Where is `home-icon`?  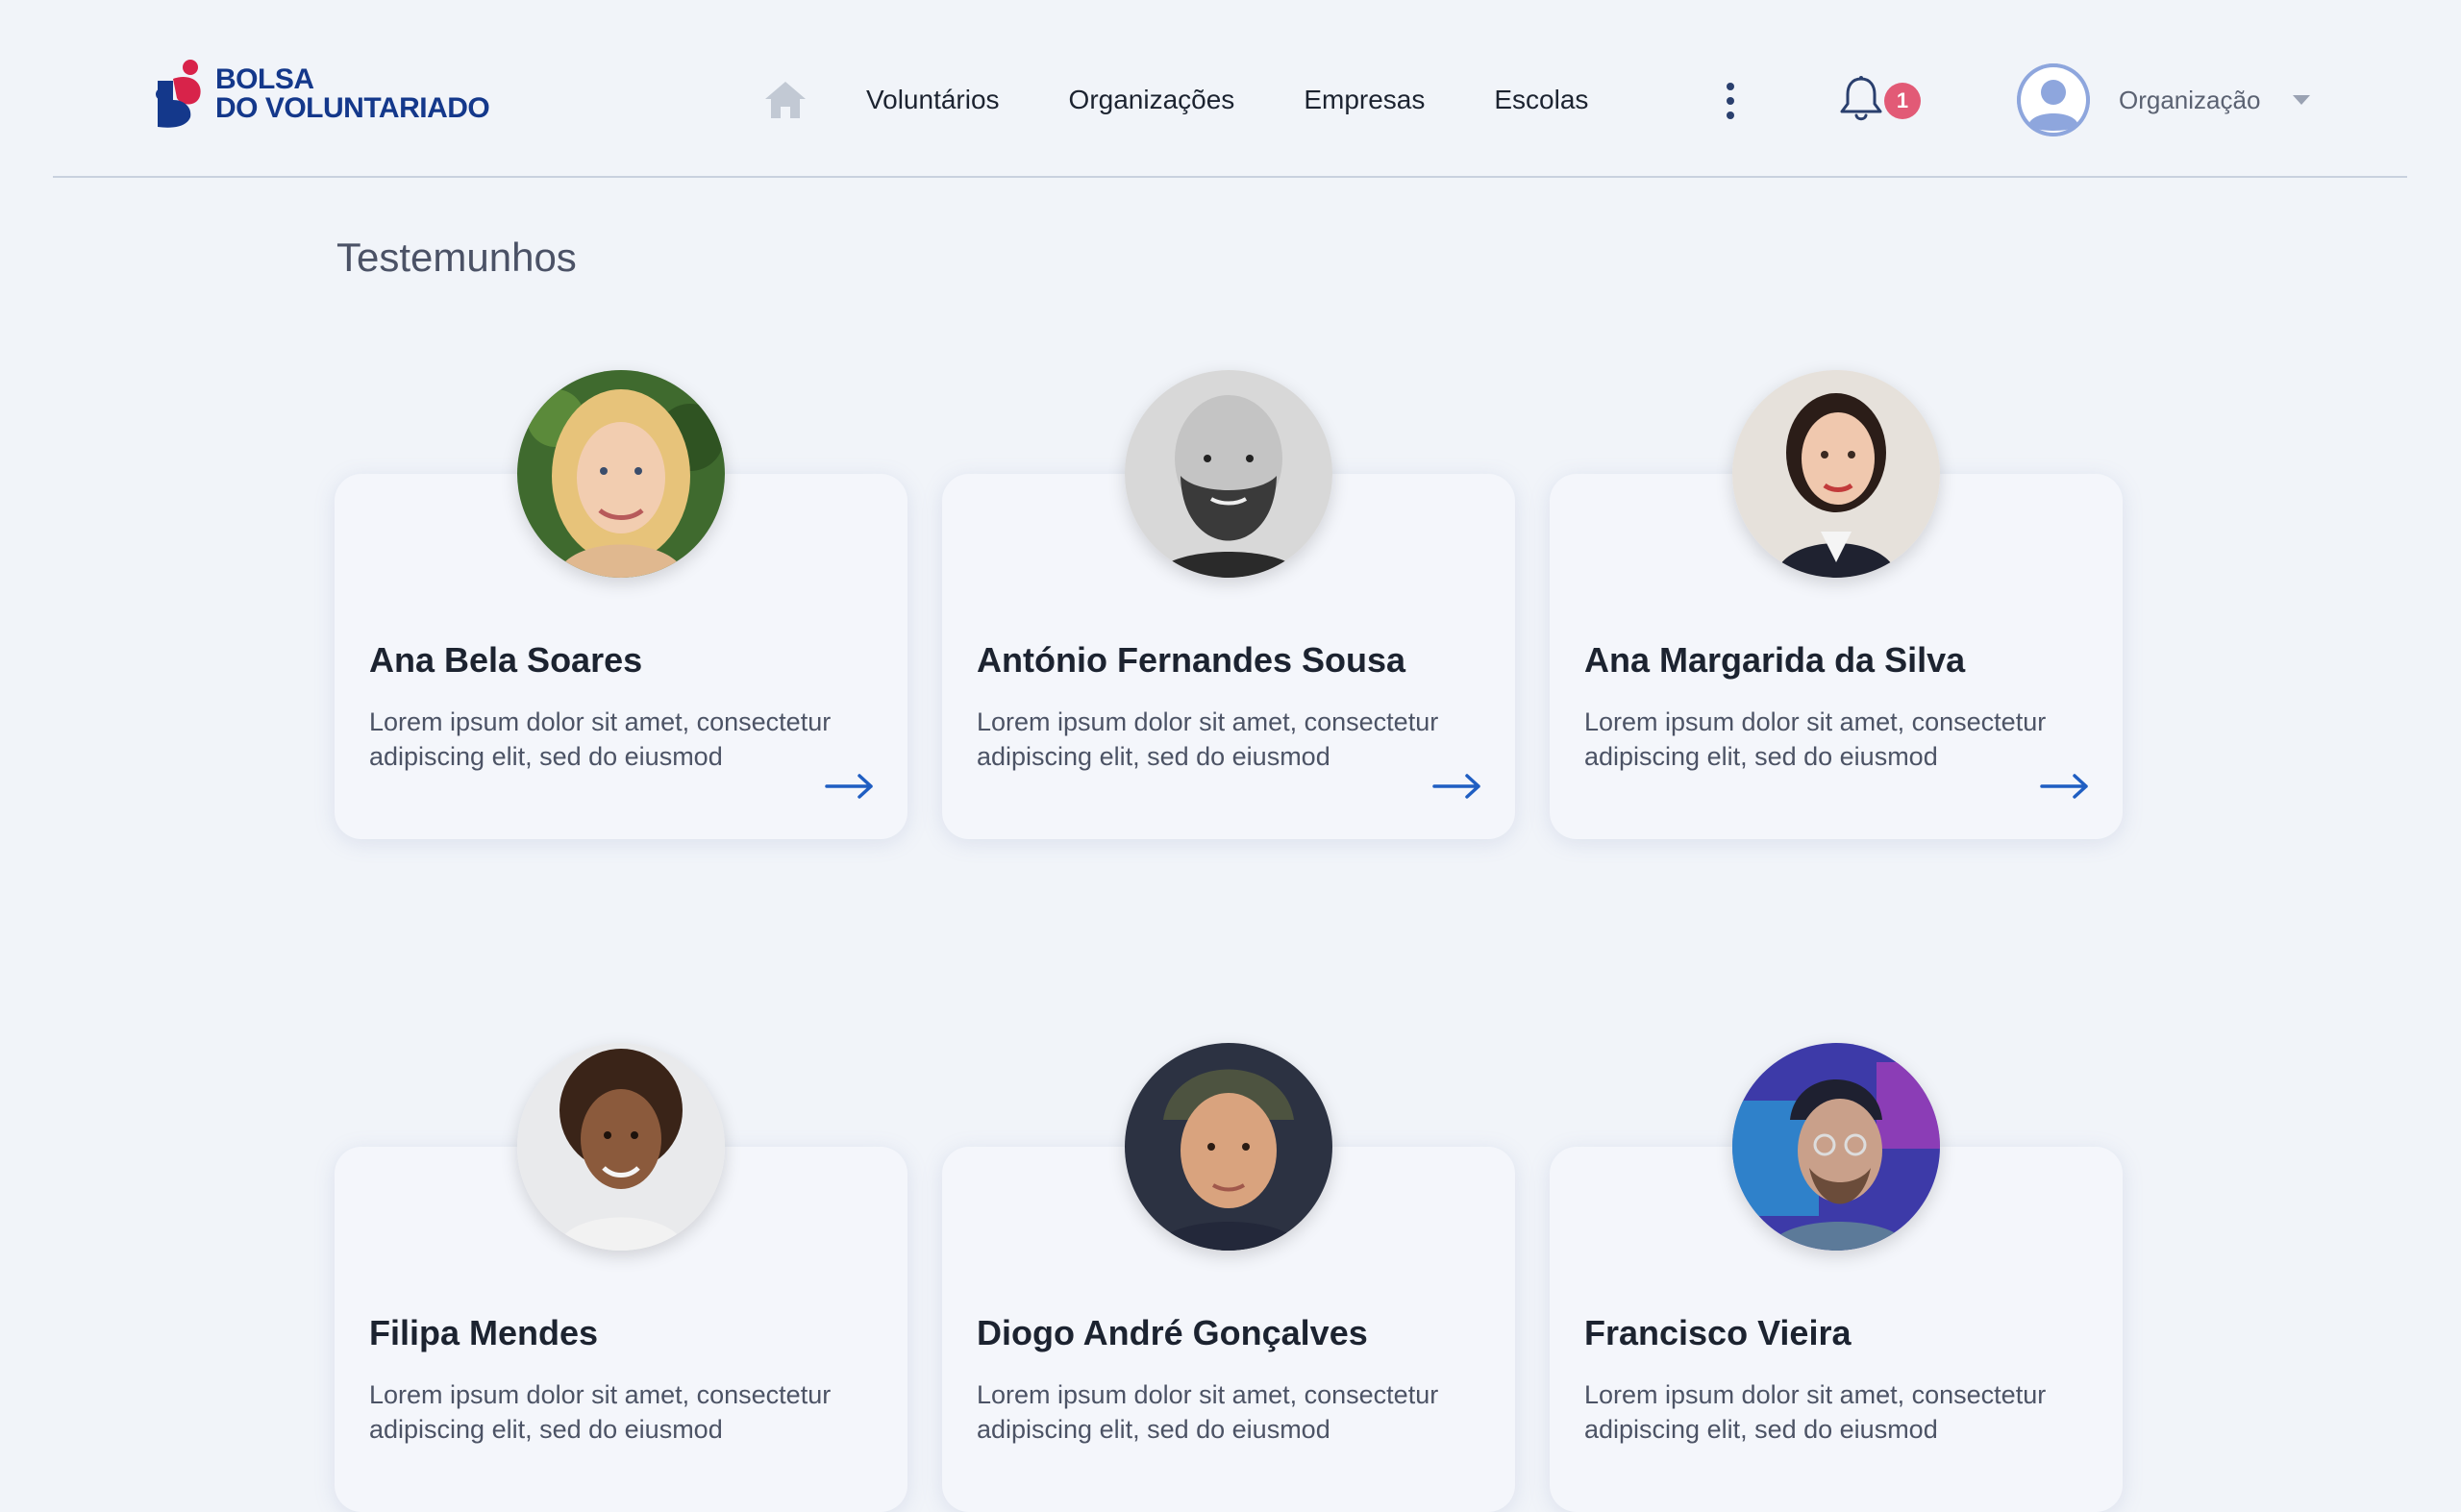
home-icon is located at coordinates (786, 100).